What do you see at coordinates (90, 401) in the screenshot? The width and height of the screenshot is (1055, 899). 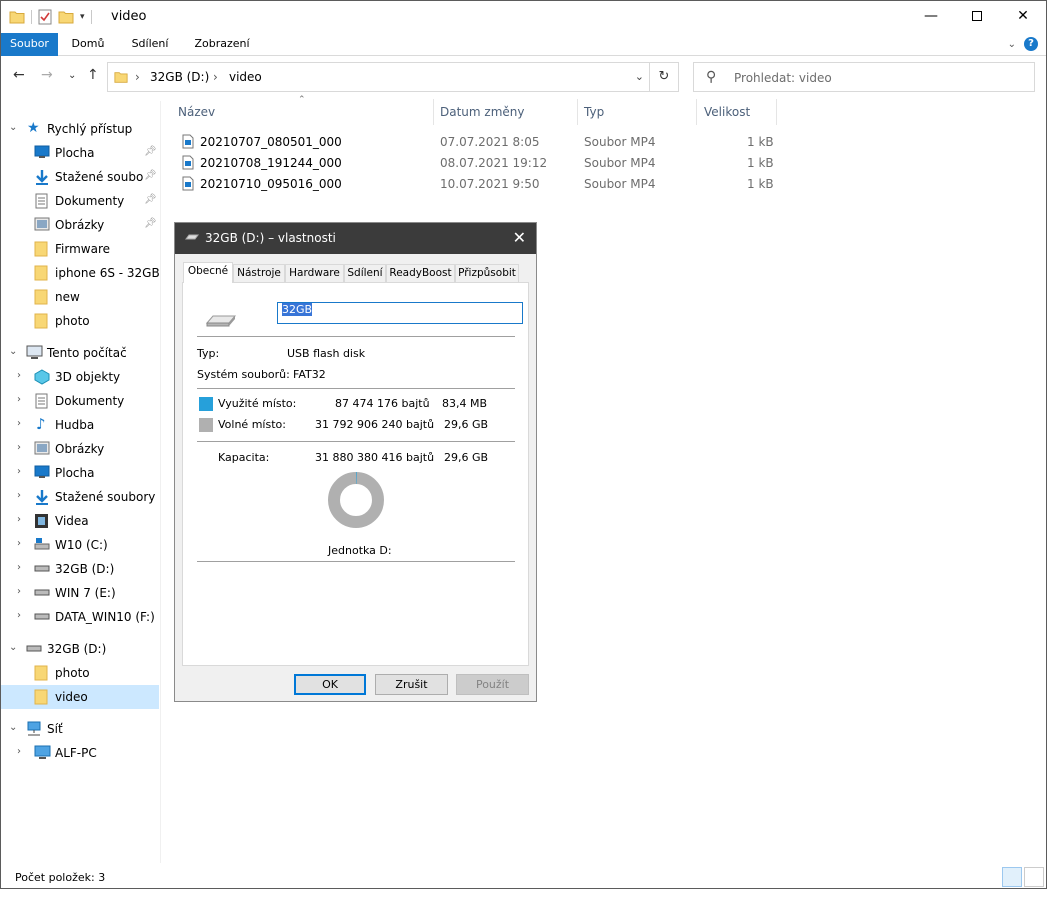 I see `sidebar-item-label: Dokumenty` at bounding box center [90, 401].